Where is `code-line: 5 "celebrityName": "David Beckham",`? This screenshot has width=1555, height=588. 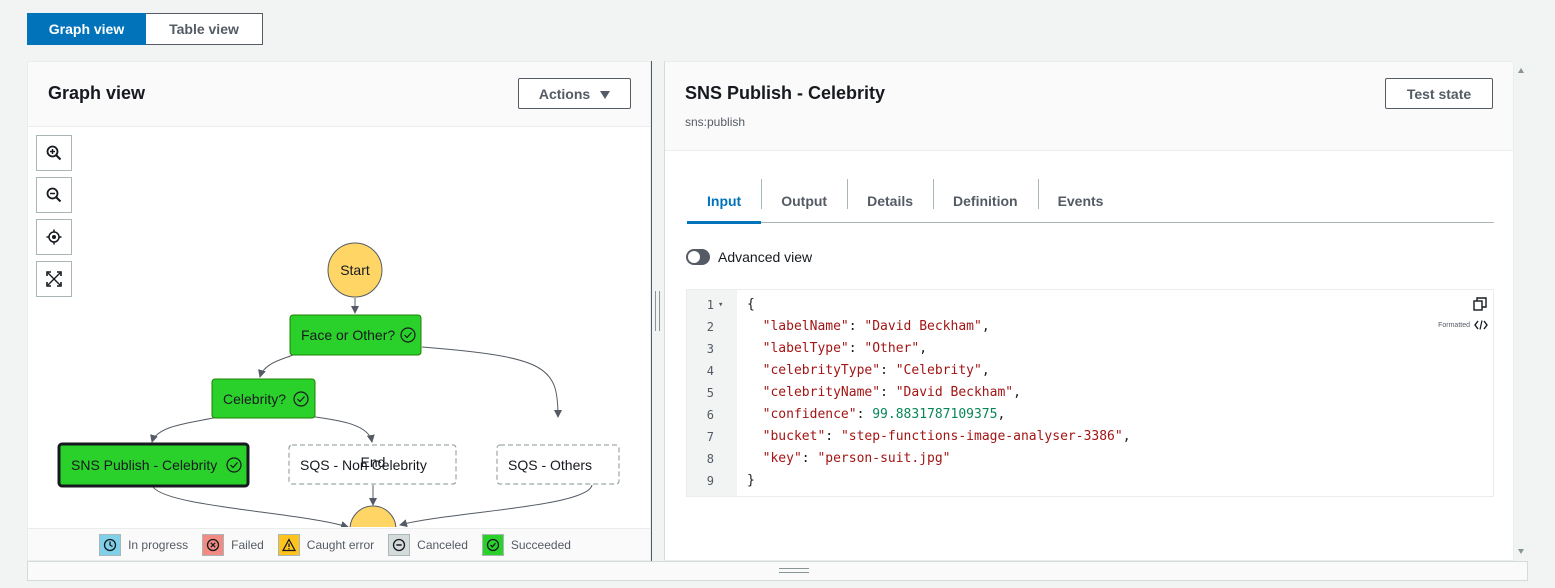 code-line: 5 "celebrityName": "David Beckham", is located at coordinates (1090, 393).